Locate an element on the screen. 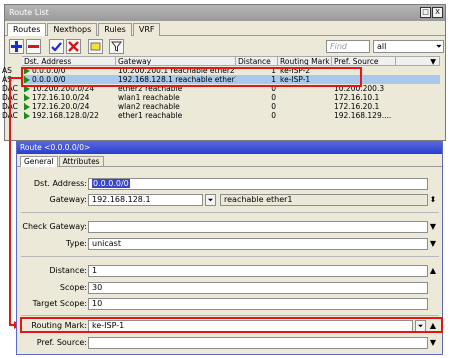 This screenshot has width=450, height=358. pref-source-cell-text: 10.200.200.3 is located at coordinates (359, 88).